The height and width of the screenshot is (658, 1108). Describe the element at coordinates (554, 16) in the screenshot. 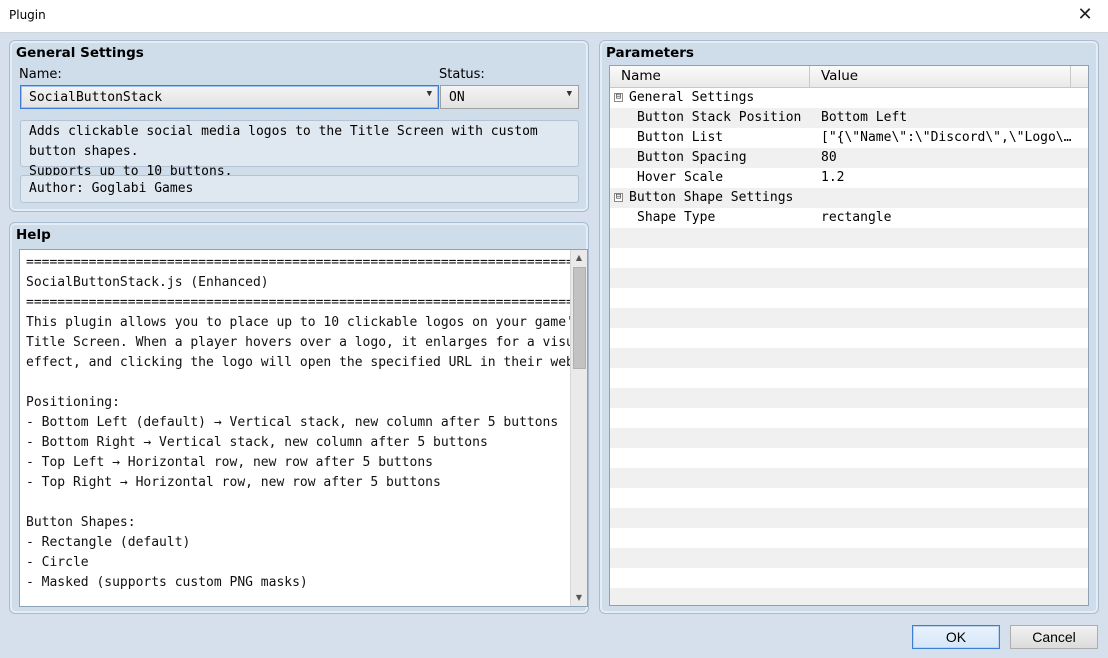

I see `title-bar: Plugin ✕` at that location.